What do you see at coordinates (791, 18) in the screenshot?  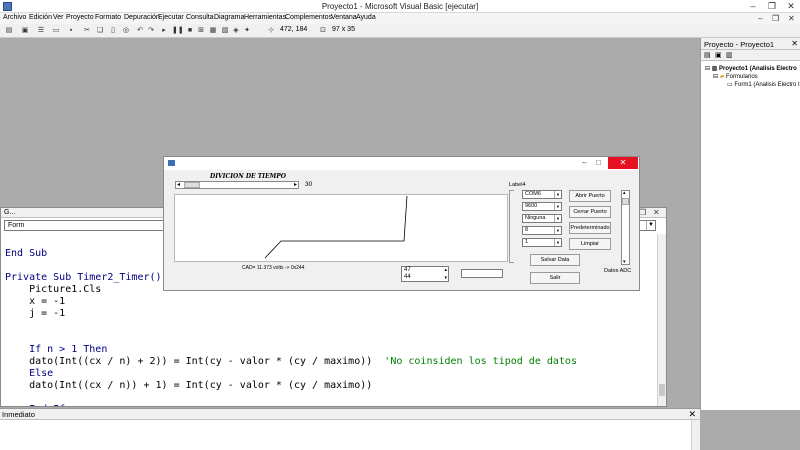 I see `child-close-icon: ✕` at bounding box center [791, 18].